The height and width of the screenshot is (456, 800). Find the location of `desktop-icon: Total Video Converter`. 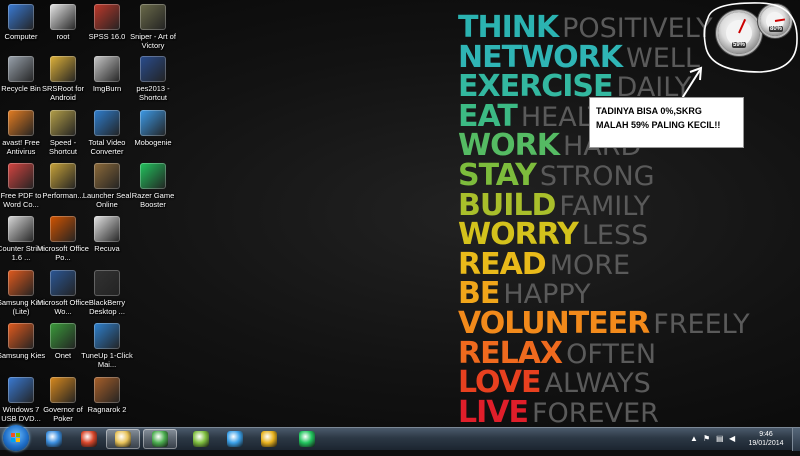

desktop-icon: Total Video Converter is located at coordinates (107, 133).